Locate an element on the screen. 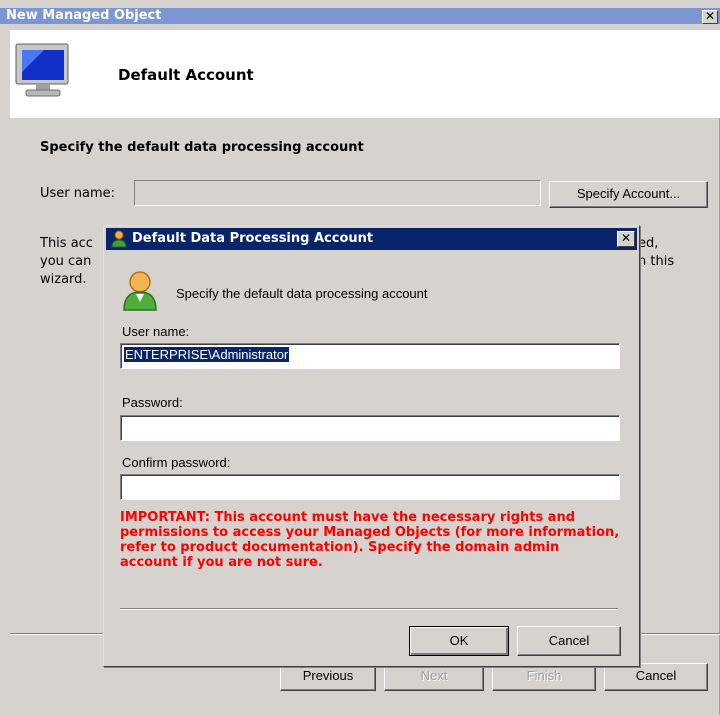 The image size is (720, 715). dialog-cancel-button: Cancel is located at coordinates (569, 641).